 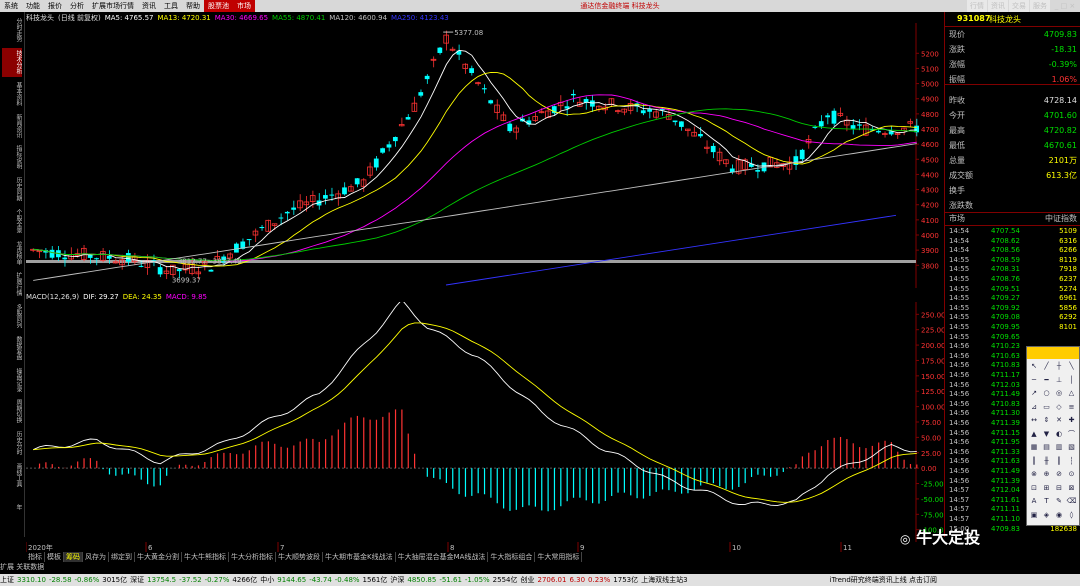 What do you see at coordinates (77, 6) in the screenshot?
I see `menu-analysis: 分析` at bounding box center [77, 6].